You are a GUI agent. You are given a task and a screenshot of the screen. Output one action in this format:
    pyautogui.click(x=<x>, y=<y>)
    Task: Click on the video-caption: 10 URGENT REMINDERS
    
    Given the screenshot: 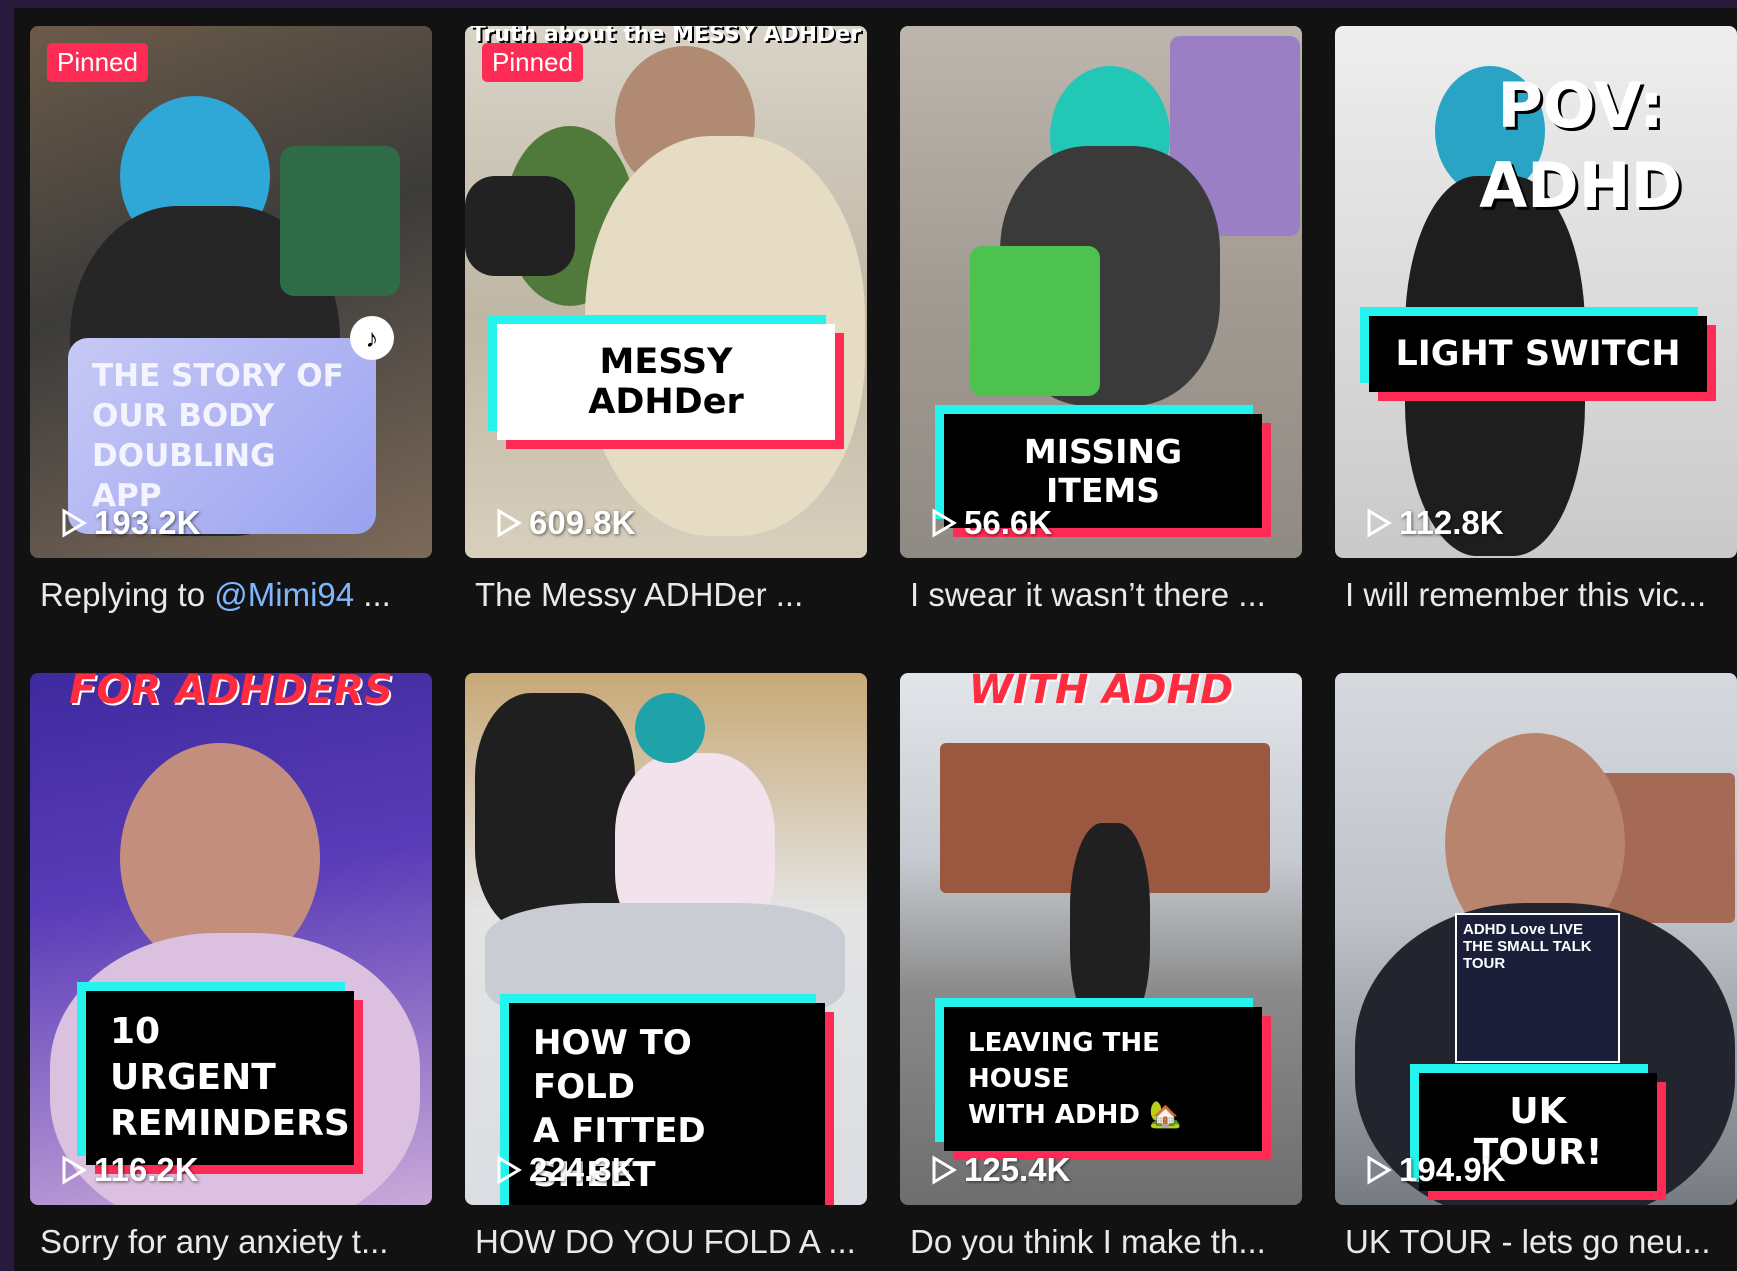 What is the action you would take?
    pyautogui.click(x=220, y=1078)
    